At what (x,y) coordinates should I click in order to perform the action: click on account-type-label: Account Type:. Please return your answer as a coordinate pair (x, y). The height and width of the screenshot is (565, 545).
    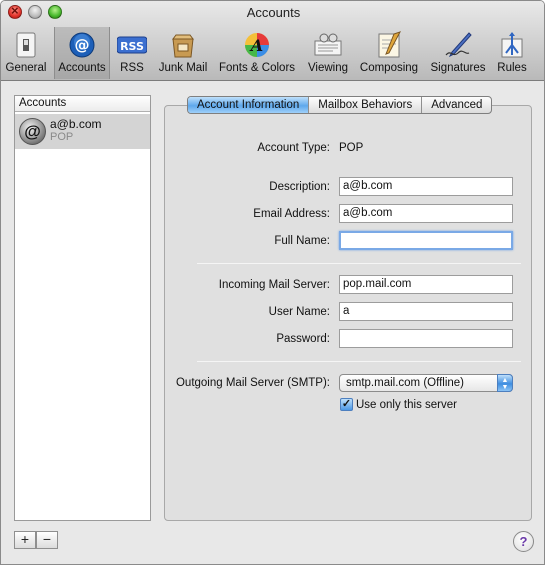
    Looking at the image, I should click on (293, 148).